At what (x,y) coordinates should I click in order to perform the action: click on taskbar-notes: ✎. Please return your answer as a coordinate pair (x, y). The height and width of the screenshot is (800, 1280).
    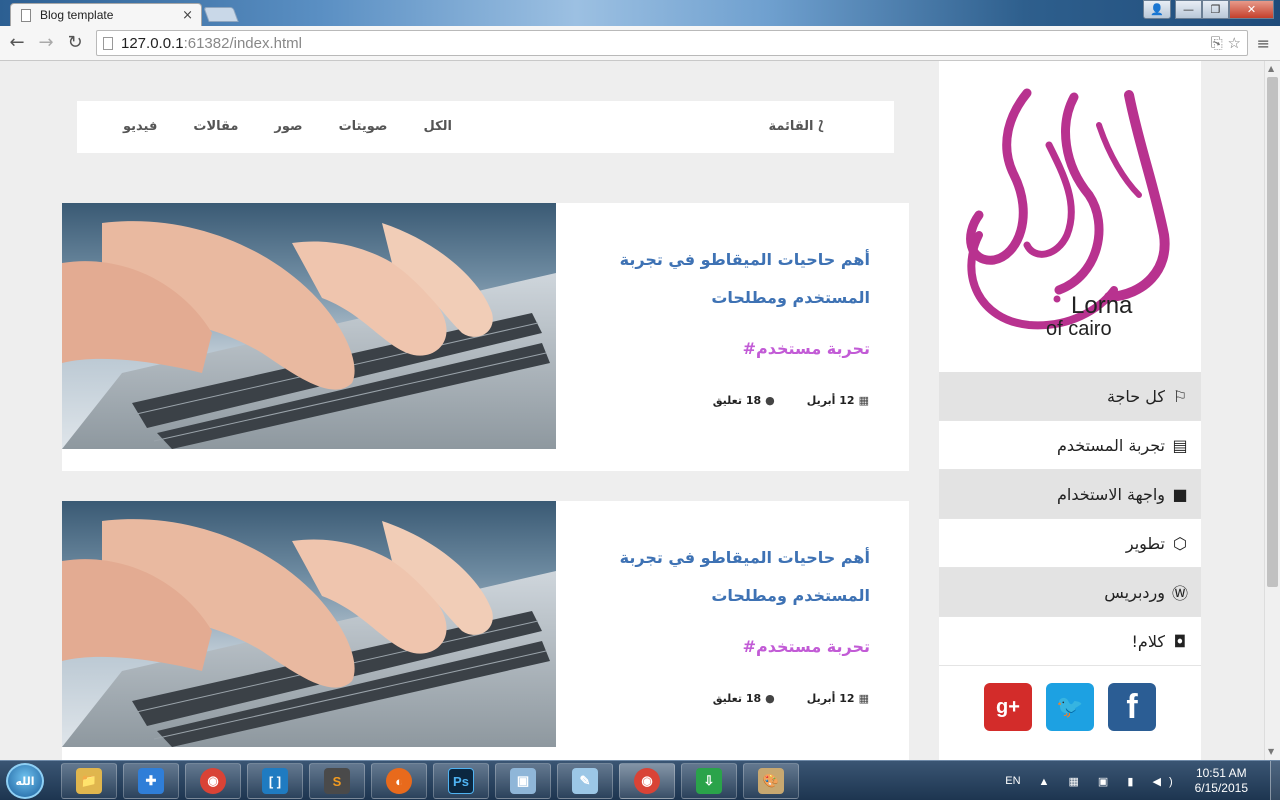
    Looking at the image, I should click on (585, 781).